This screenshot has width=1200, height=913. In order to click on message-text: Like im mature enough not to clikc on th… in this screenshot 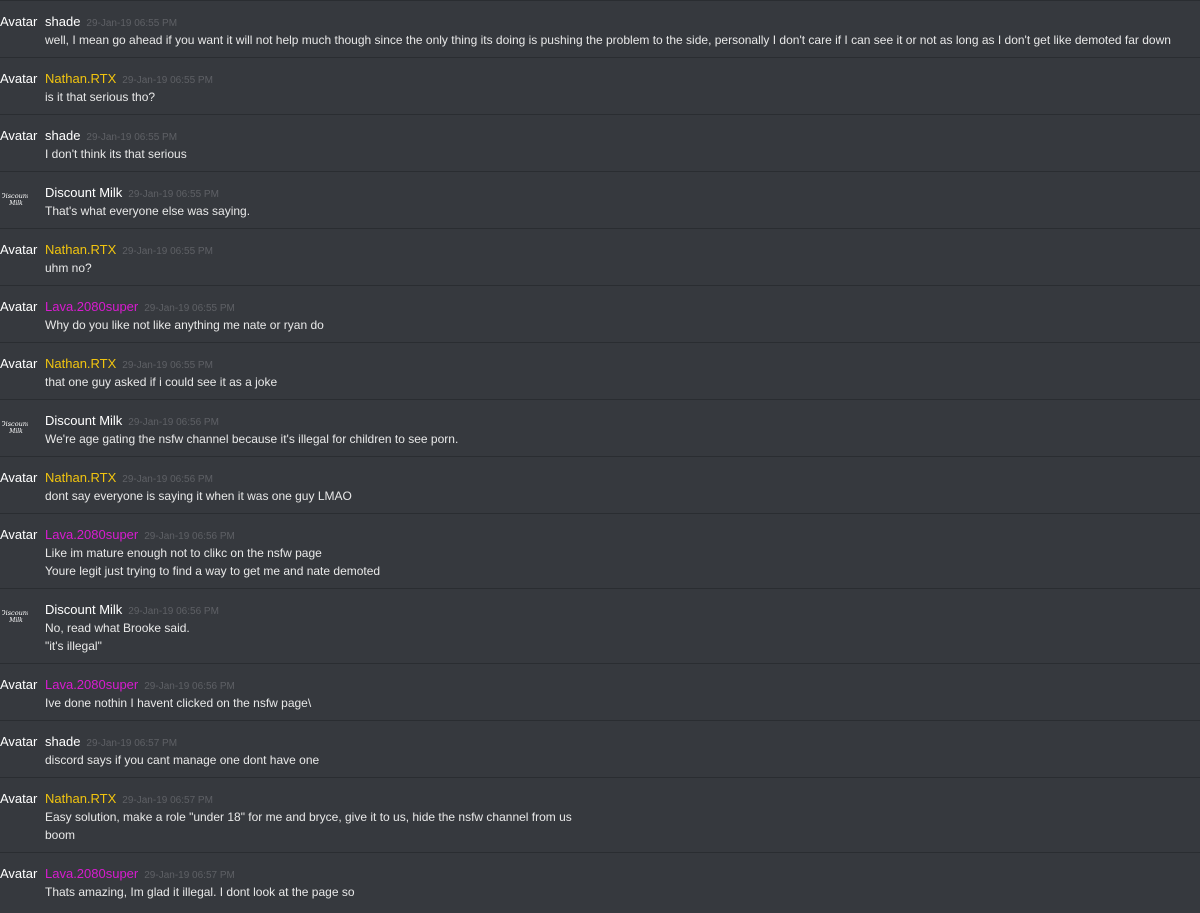, I will do `click(183, 553)`.